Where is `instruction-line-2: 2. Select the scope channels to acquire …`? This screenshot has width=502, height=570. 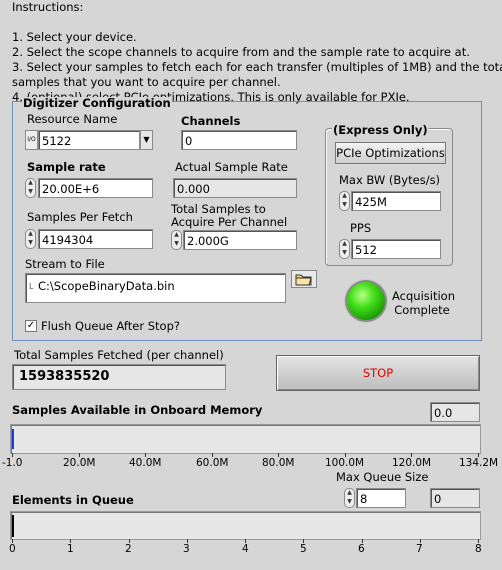
instruction-line-2: 2. Select the scope channels to acquire … is located at coordinates (241, 52).